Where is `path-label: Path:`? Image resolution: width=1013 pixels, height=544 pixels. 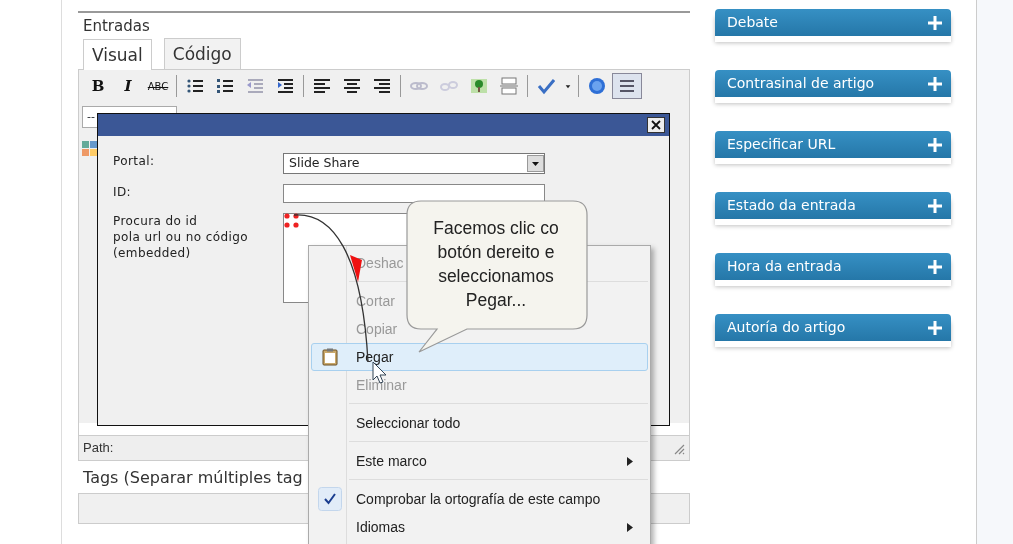
path-label: Path: is located at coordinates (98, 448).